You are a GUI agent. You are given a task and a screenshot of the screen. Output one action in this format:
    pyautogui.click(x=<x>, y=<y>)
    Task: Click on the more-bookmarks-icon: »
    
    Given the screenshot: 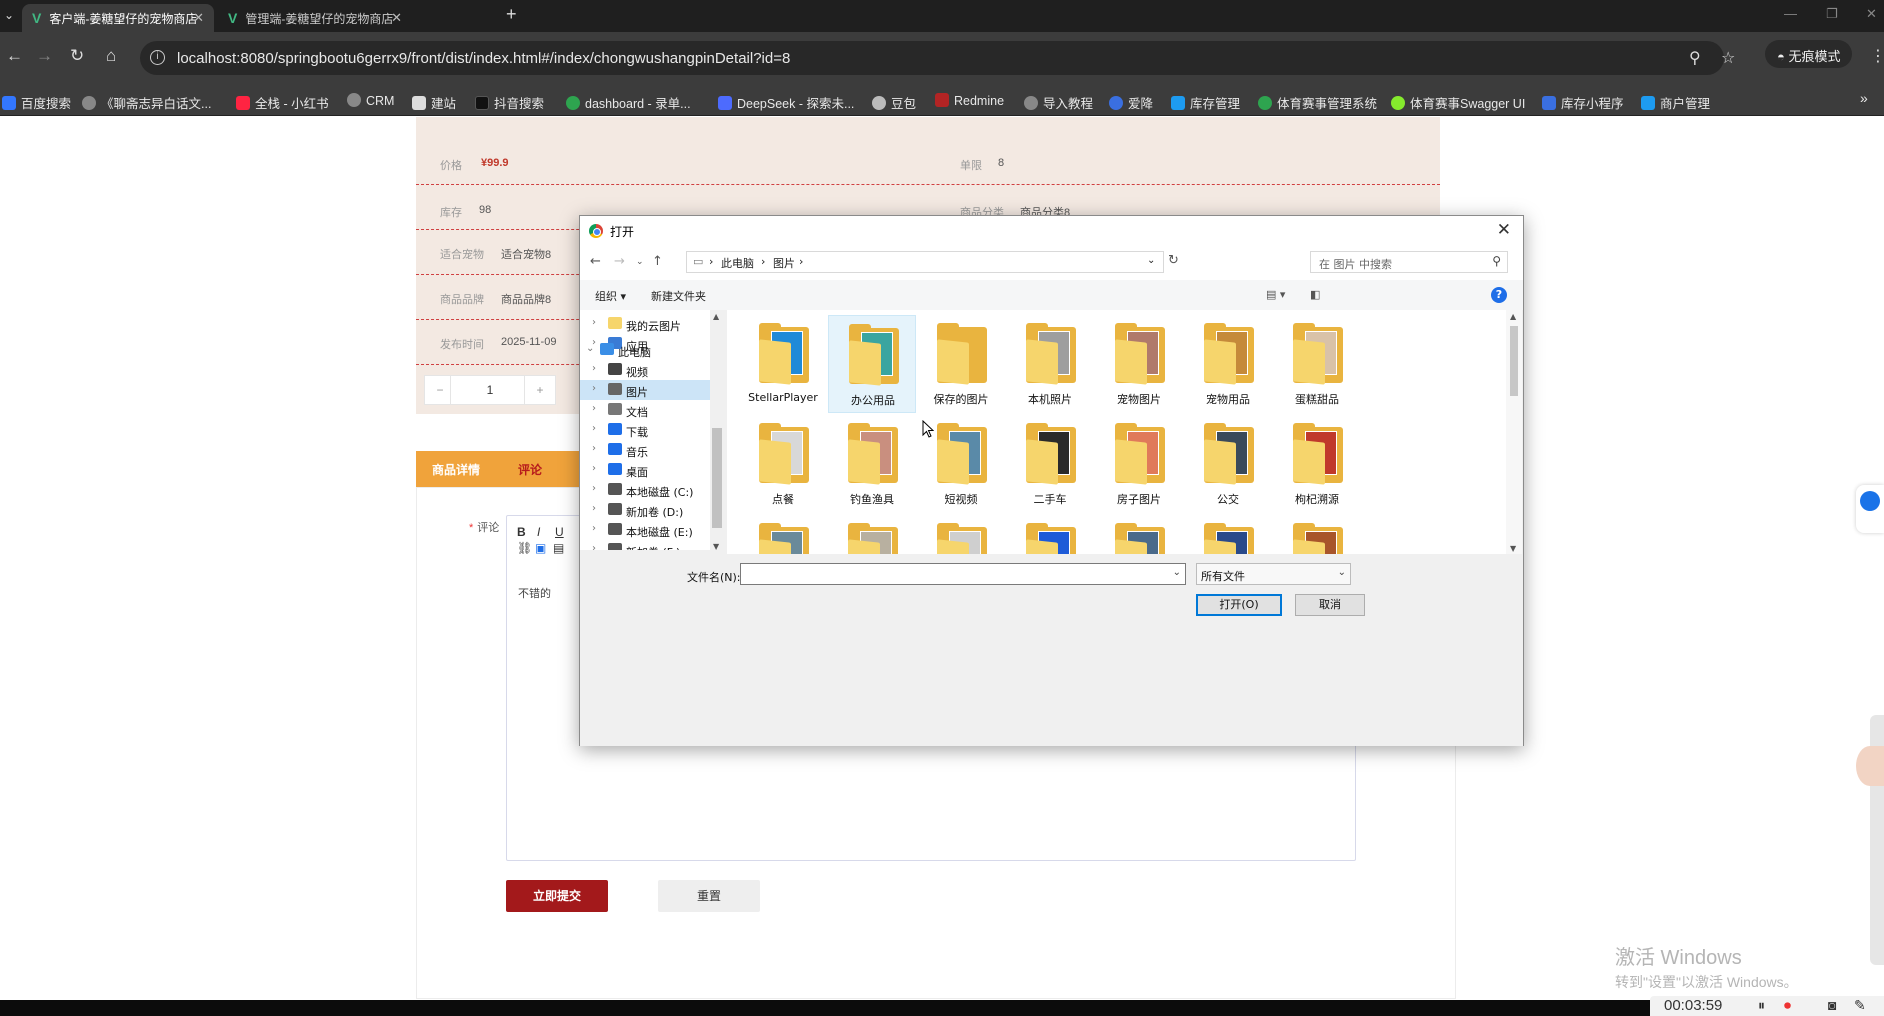 What is the action you would take?
    pyautogui.click(x=1864, y=98)
    